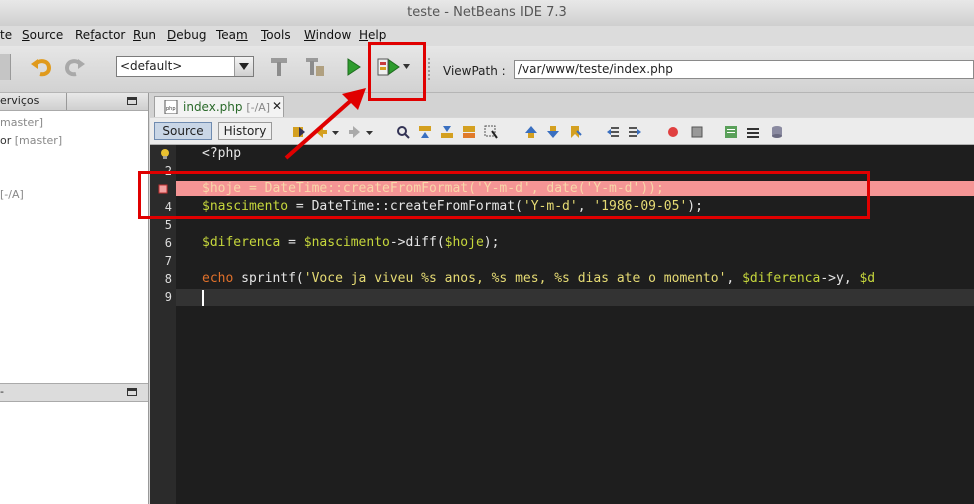 Image resolution: width=974 pixels, height=504 pixels. I want to click on find-next-icon, so click(447, 132).